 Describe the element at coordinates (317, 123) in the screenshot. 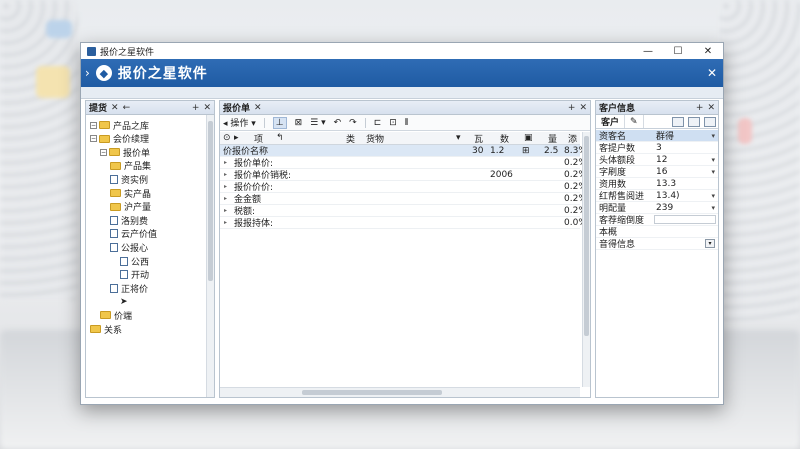

I see `toolbar-button: ☰ ▾` at that location.